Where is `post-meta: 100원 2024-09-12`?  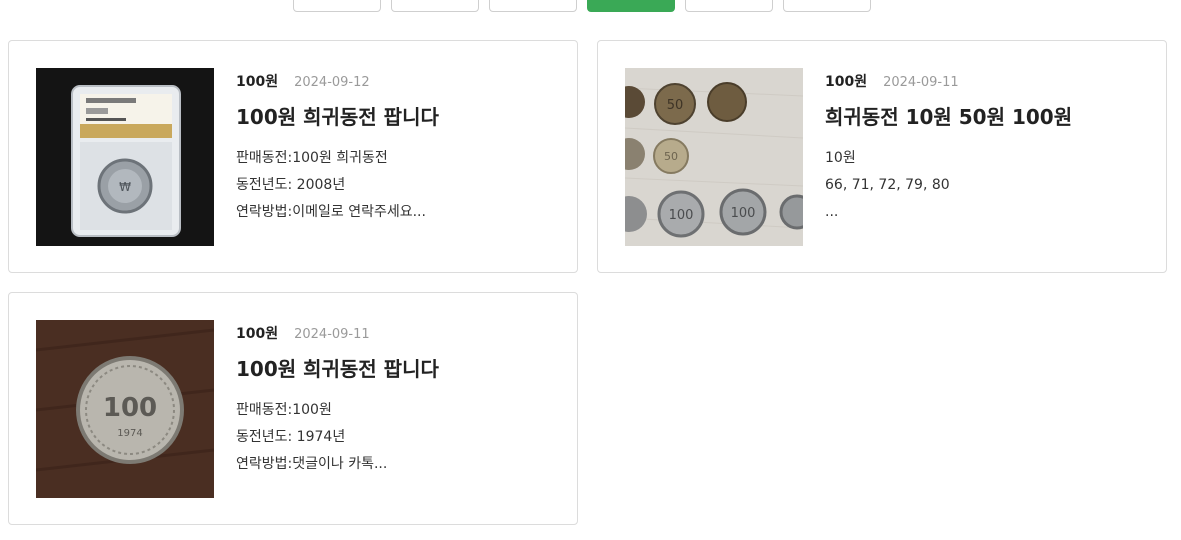
post-meta: 100원 2024-09-12 is located at coordinates (303, 81).